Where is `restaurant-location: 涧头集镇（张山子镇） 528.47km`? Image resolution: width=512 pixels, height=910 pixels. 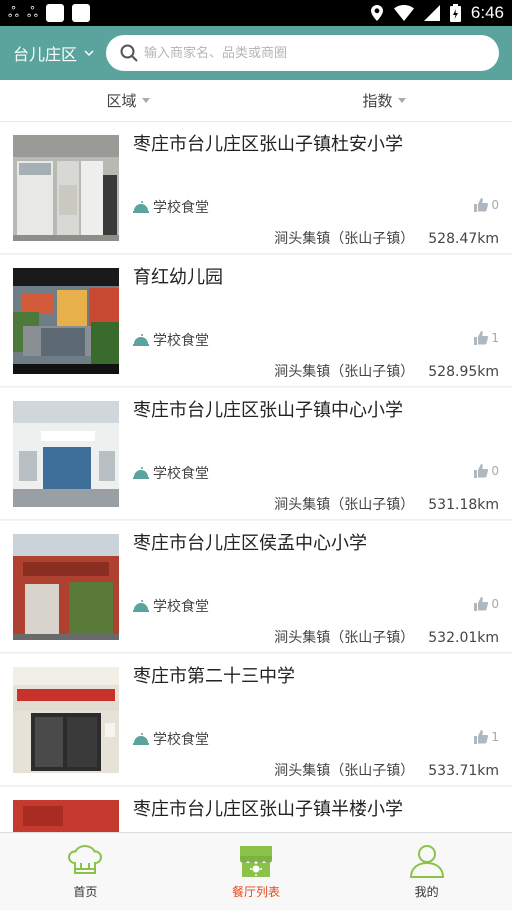 restaurant-location: 涧头集镇（张山子镇） 528.47km is located at coordinates (386, 238).